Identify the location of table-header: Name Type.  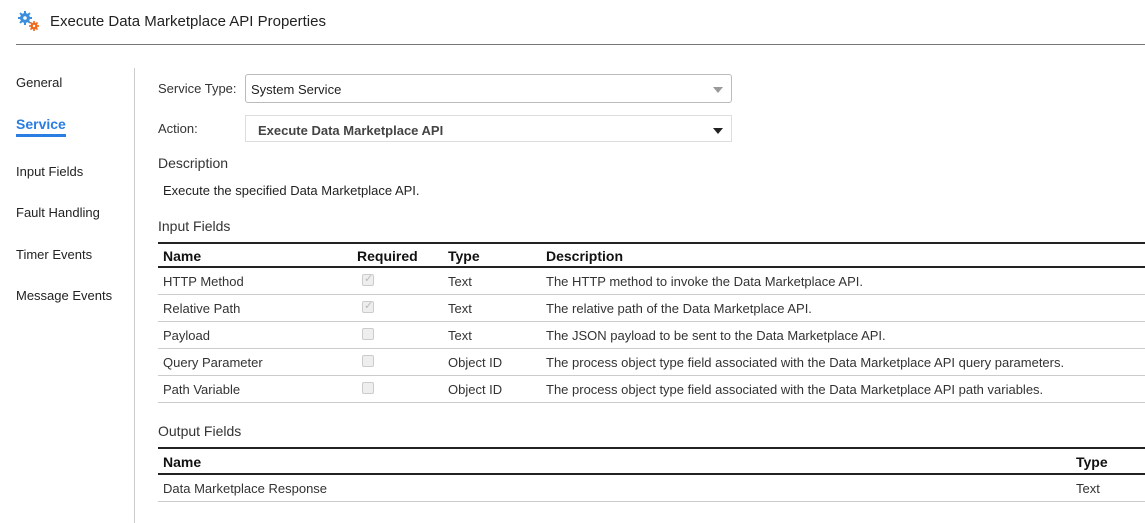
(651, 461).